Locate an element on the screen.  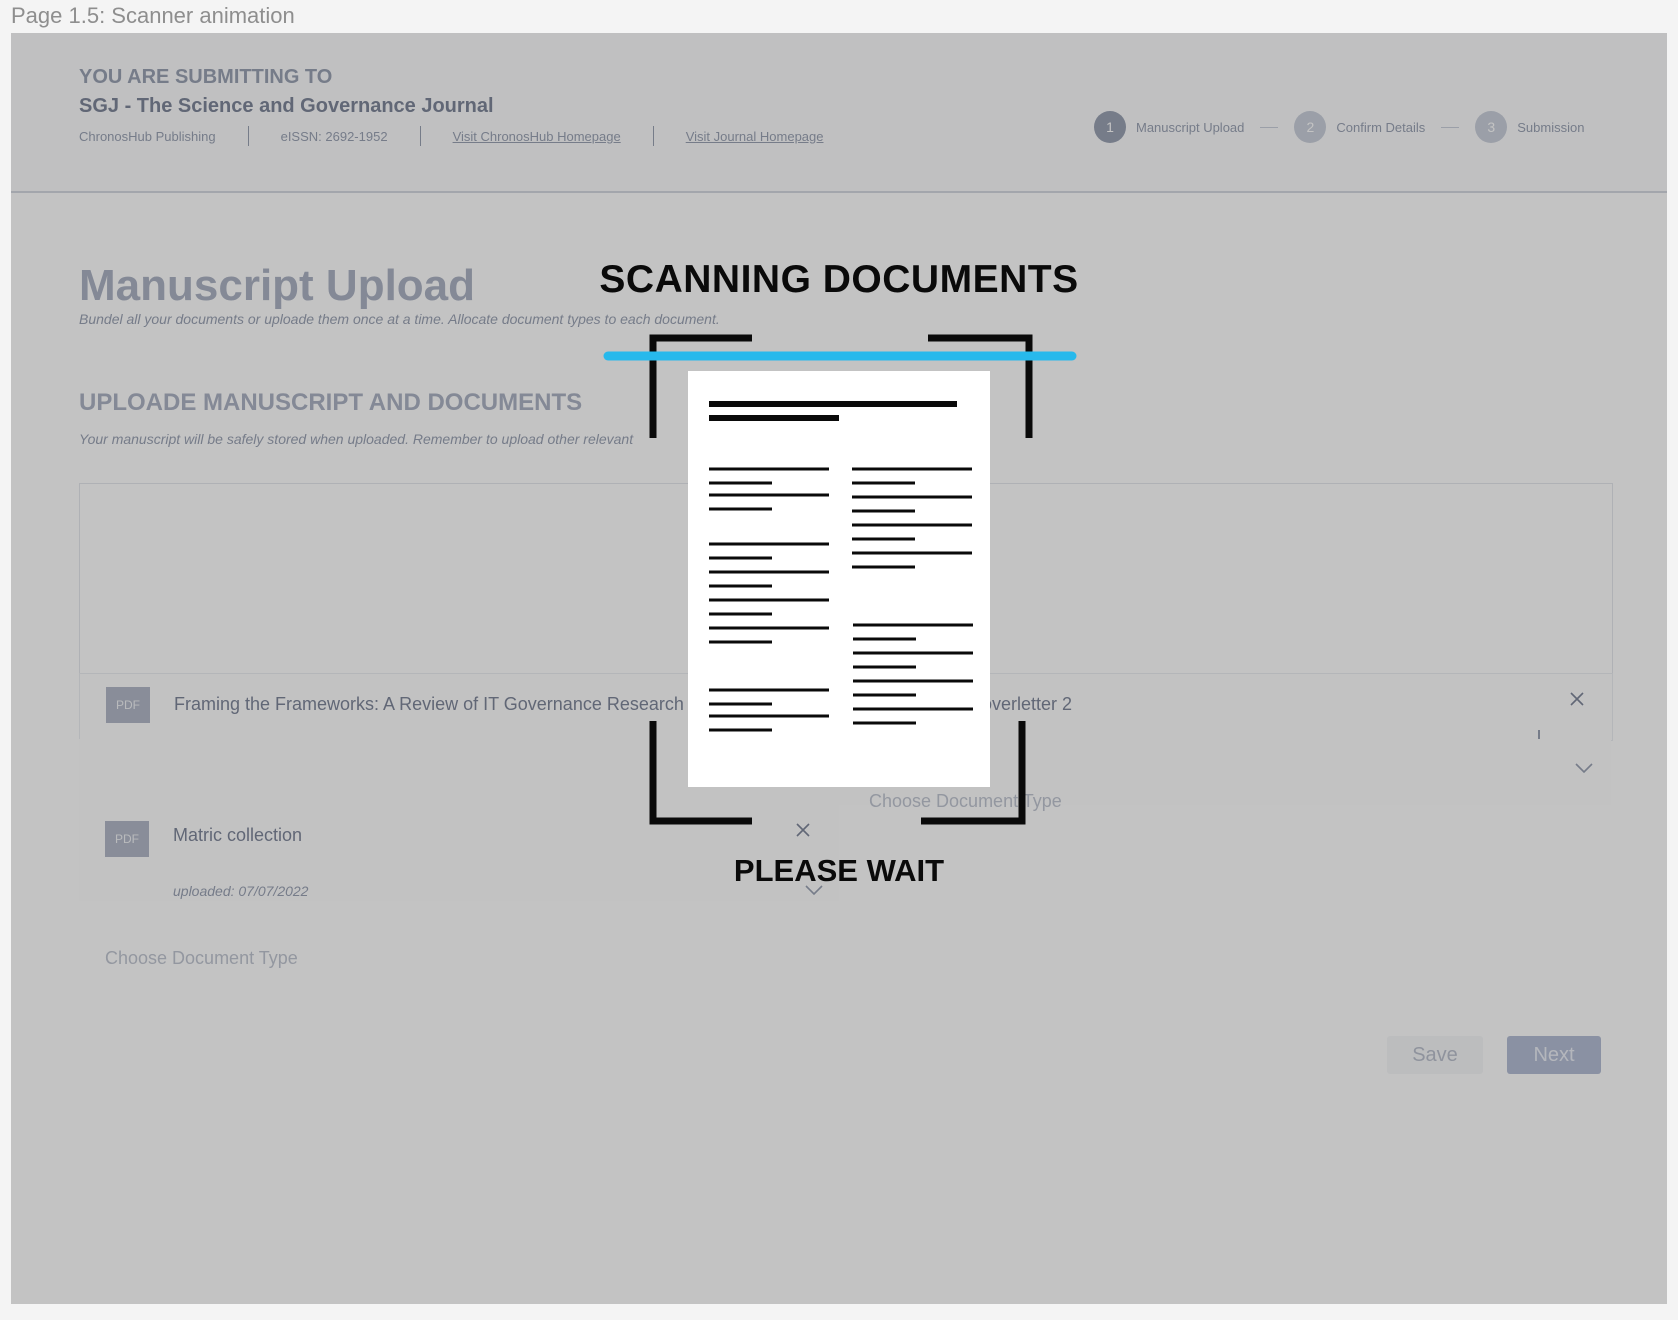
document-sheet is located at coordinates (839, 579).